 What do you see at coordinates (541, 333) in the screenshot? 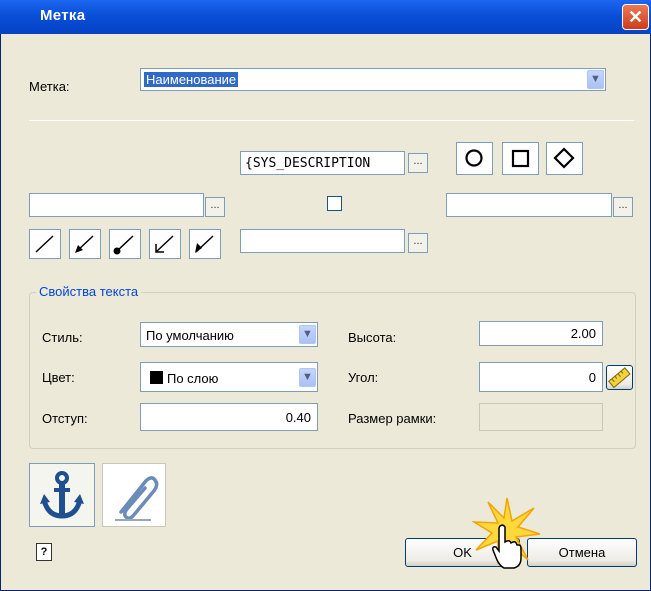
I see `height-field: 2.00` at bounding box center [541, 333].